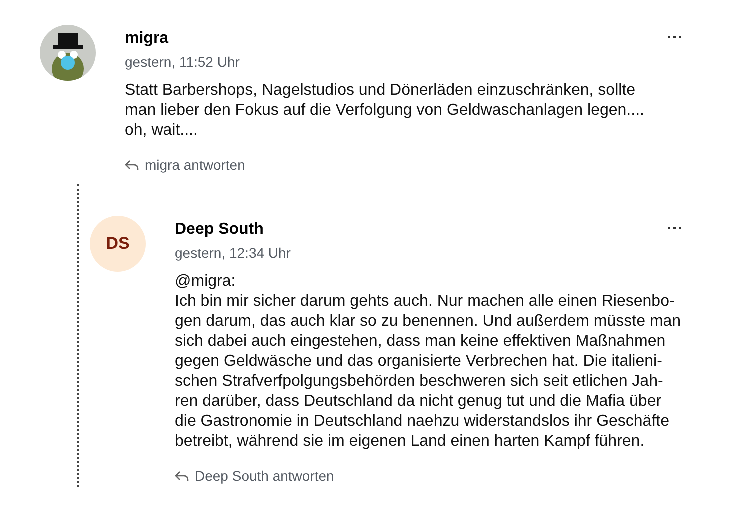 The width and height of the screenshot is (731, 521). I want to click on reply-link: migra antworten, so click(185, 165).